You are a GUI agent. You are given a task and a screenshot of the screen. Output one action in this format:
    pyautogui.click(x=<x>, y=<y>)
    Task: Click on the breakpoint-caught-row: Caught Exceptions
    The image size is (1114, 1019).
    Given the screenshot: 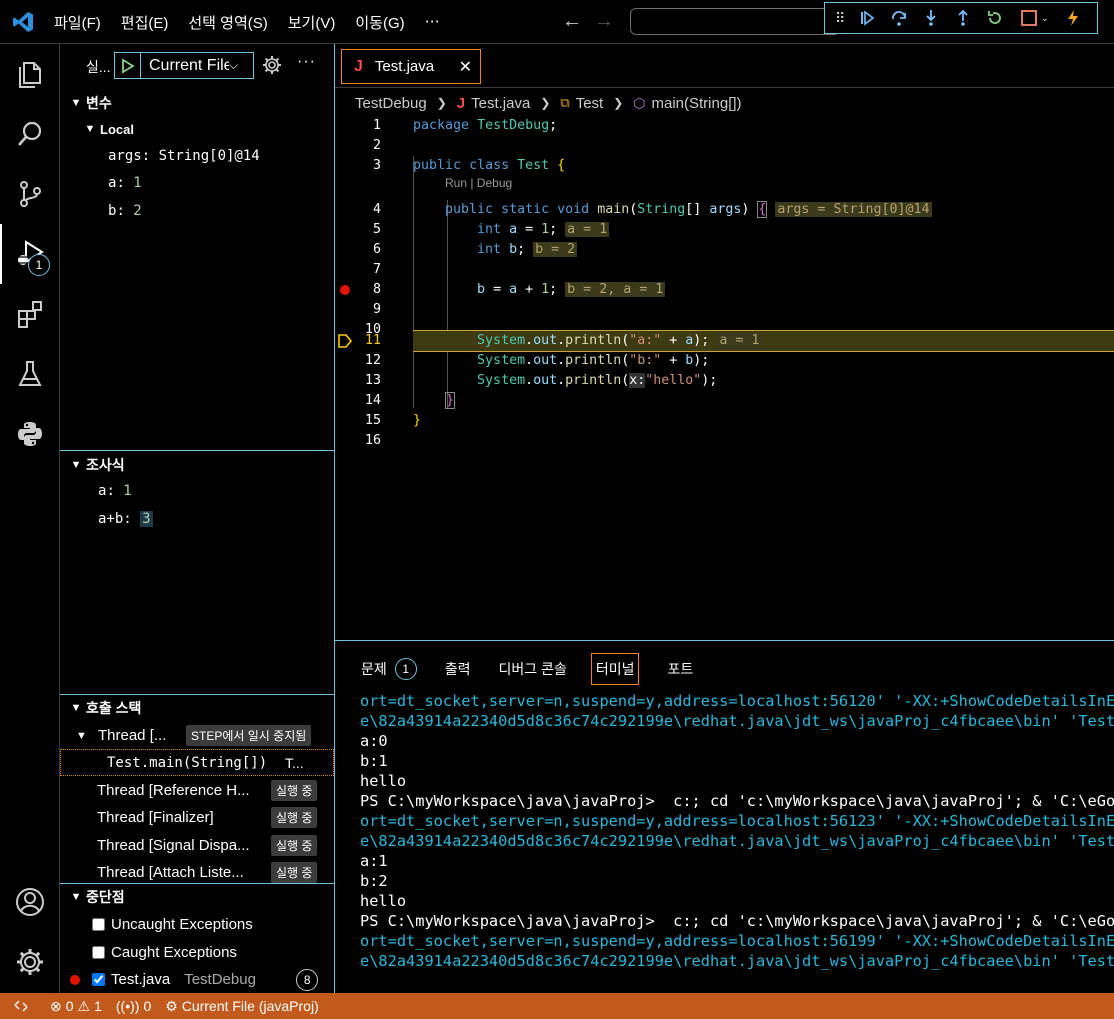 What is the action you would take?
    pyautogui.click(x=197, y=952)
    